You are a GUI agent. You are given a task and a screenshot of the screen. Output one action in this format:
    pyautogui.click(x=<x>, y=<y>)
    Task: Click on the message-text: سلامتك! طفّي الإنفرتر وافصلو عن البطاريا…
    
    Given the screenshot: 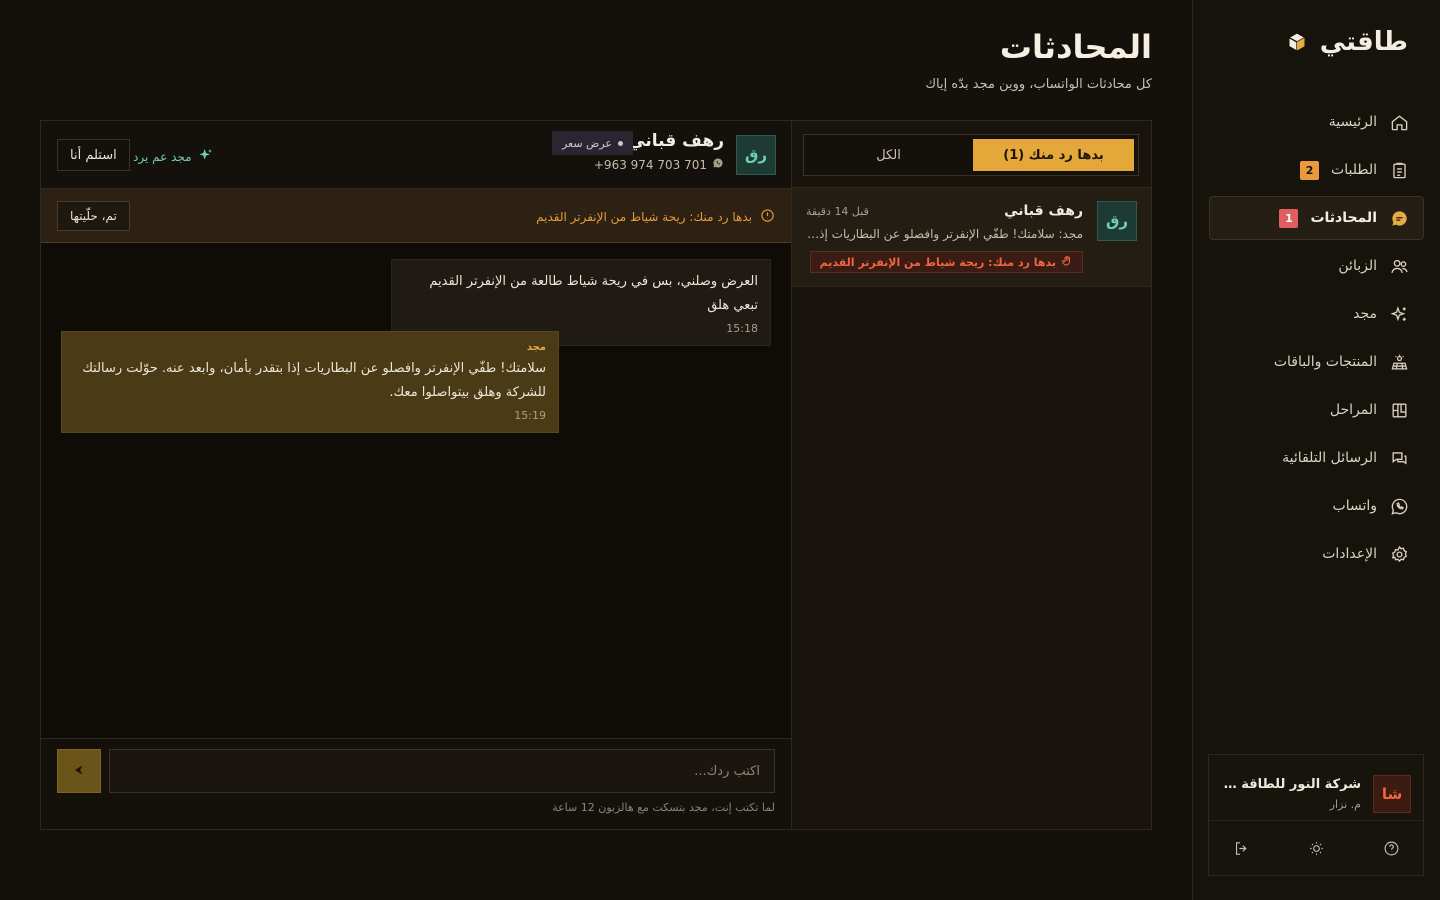 What is the action you would take?
    pyautogui.click(x=314, y=380)
    